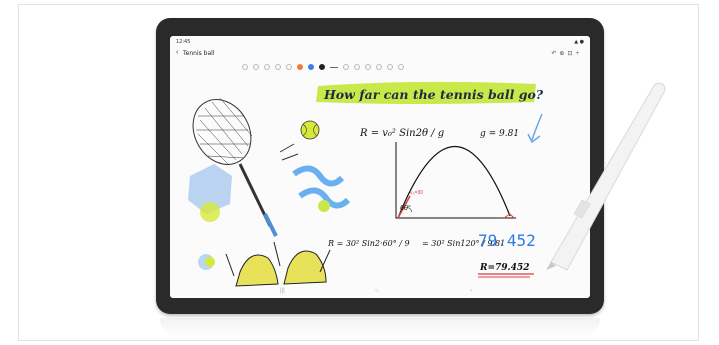 This screenshot has height=345, width=719. Describe the element at coordinates (606, 176) in the screenshot. I see `stylus-pen` at that location.